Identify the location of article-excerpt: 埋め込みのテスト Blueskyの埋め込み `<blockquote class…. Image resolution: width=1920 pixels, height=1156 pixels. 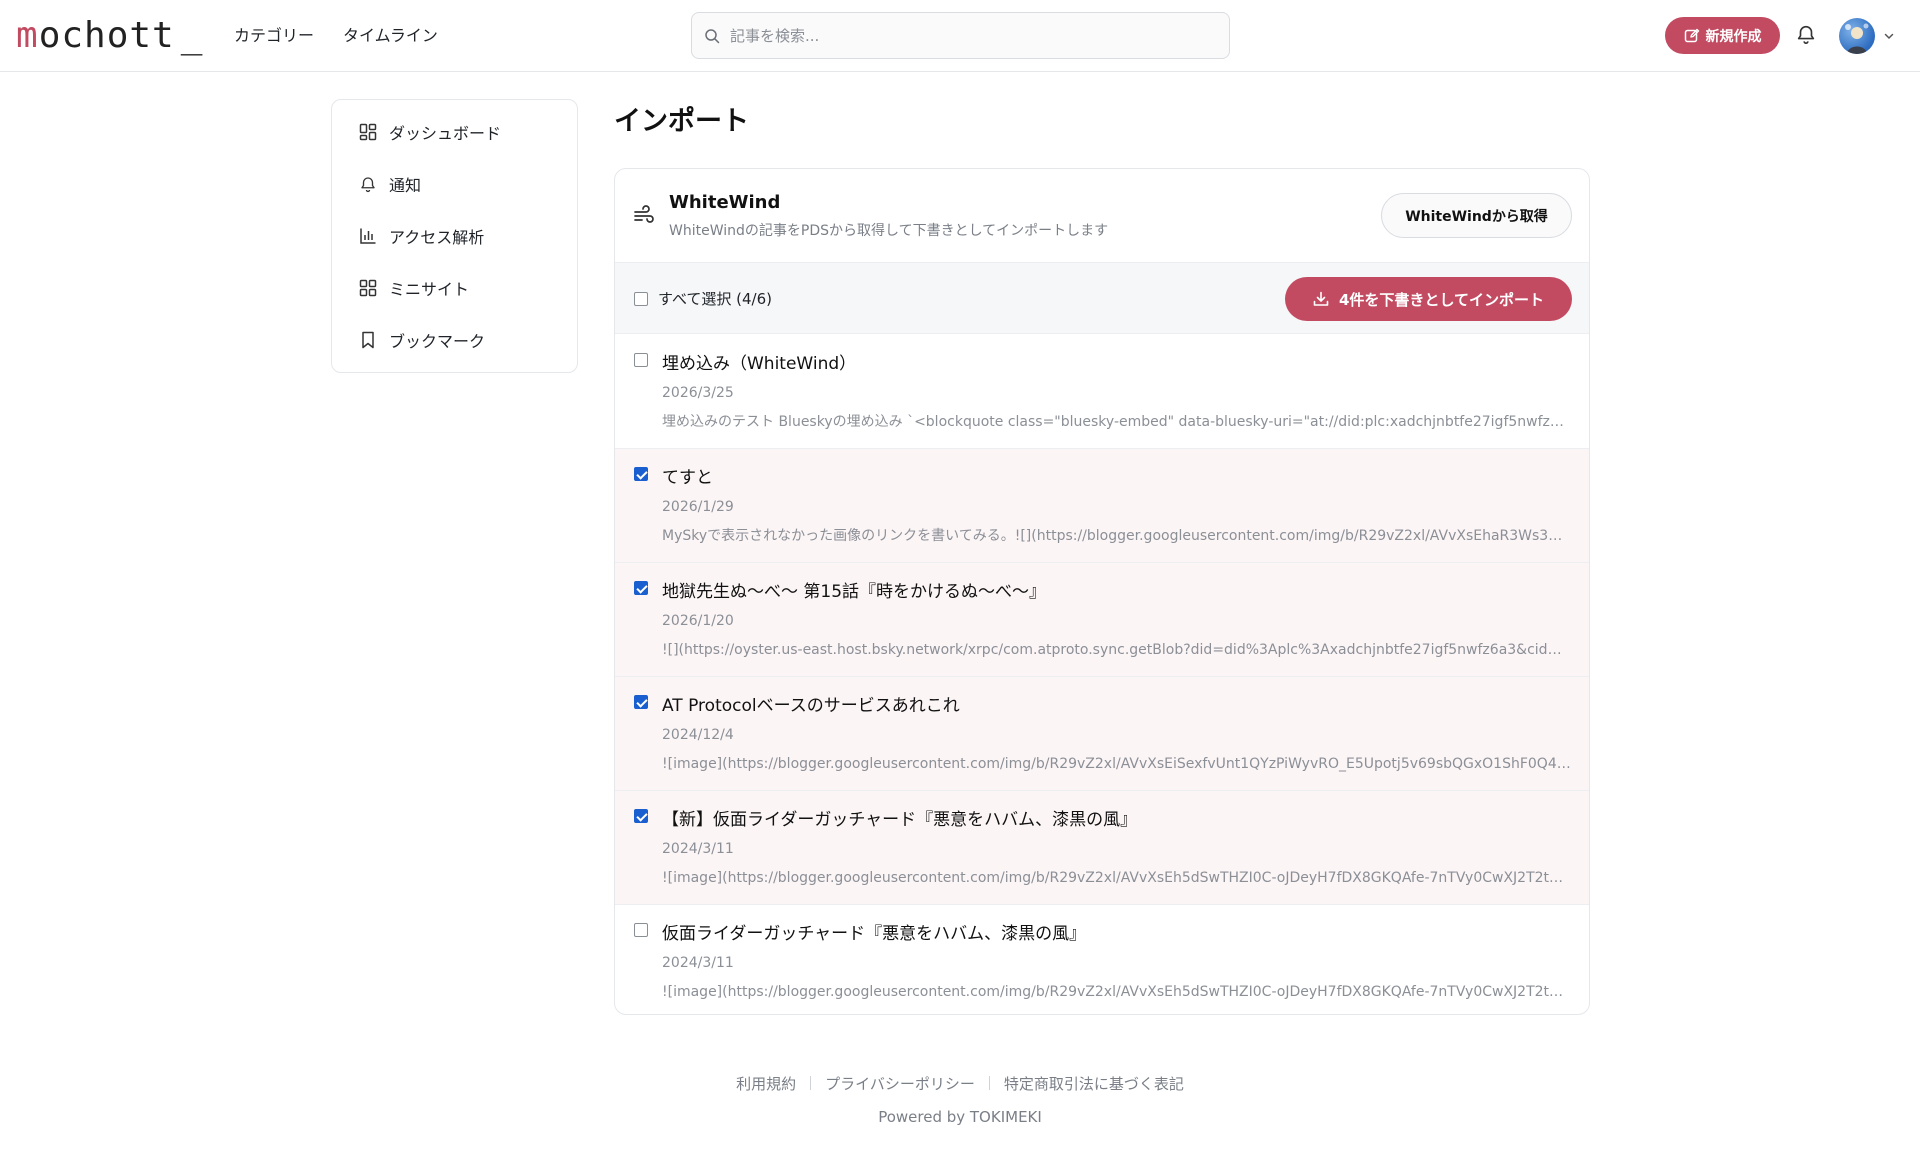
(1117, 422).